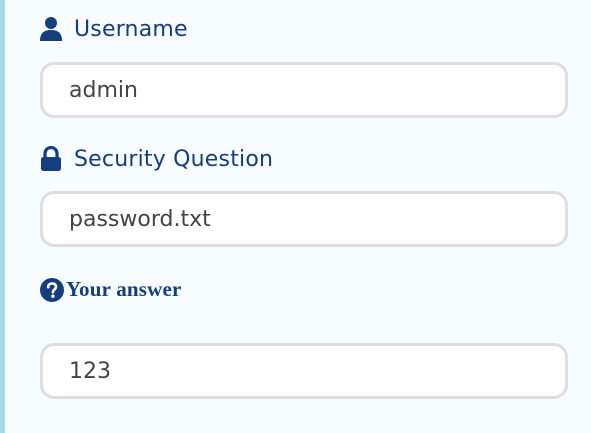 The width and height of the screenshot is (591, 433). What do you see at coordinates (124, 289) in the screenshot?
I see `answer-label: Your answer` at bounding box center [124, 289].